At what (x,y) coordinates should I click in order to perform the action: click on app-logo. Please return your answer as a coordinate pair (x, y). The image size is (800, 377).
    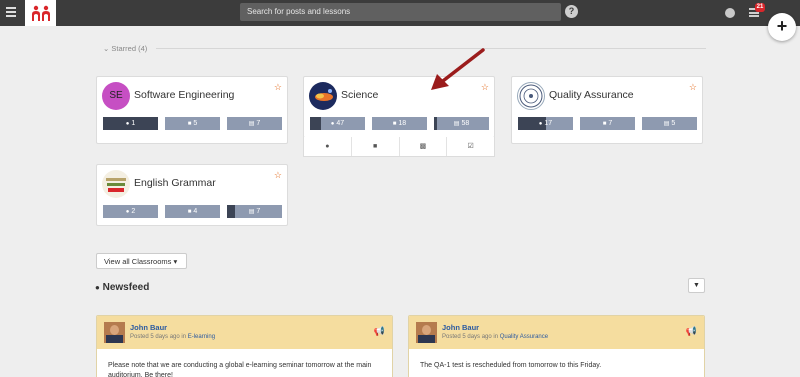
    Looking at the image, I should click on (40, 13).